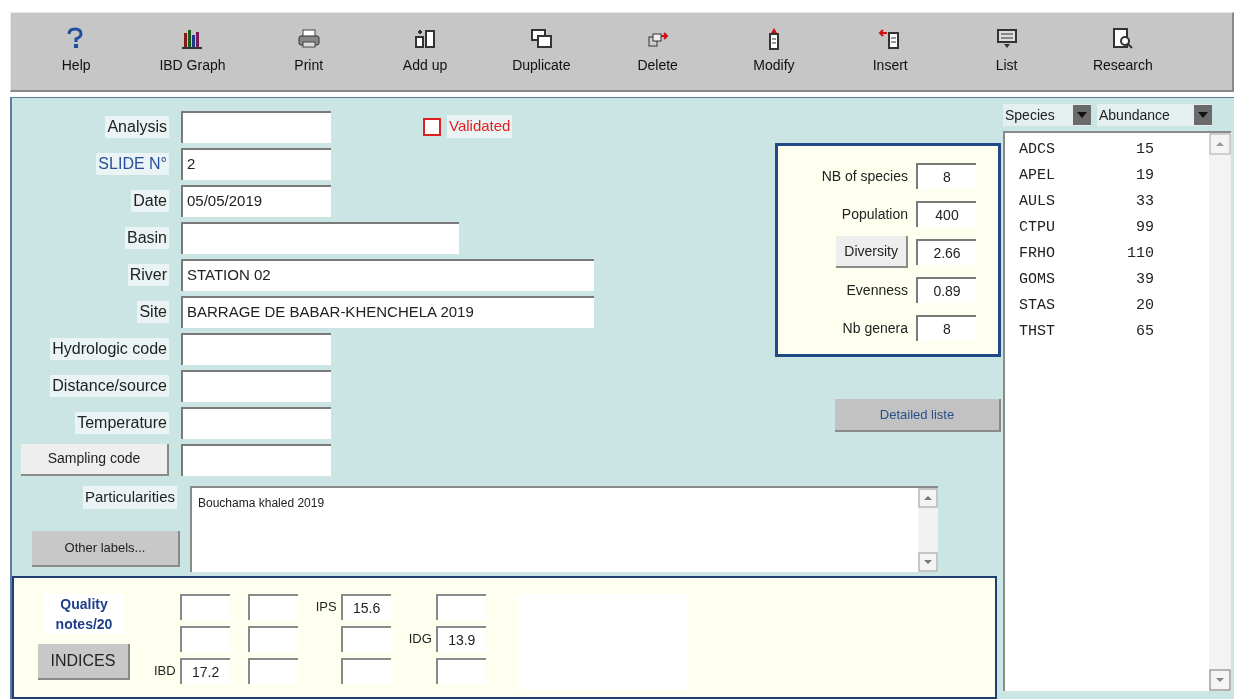 The height and width of the screenshot is (699, 1244). What do you see at coordinates (480, 126) in the screenshot?
I see `validated-label: Validated` at bounding box center [480, 126].